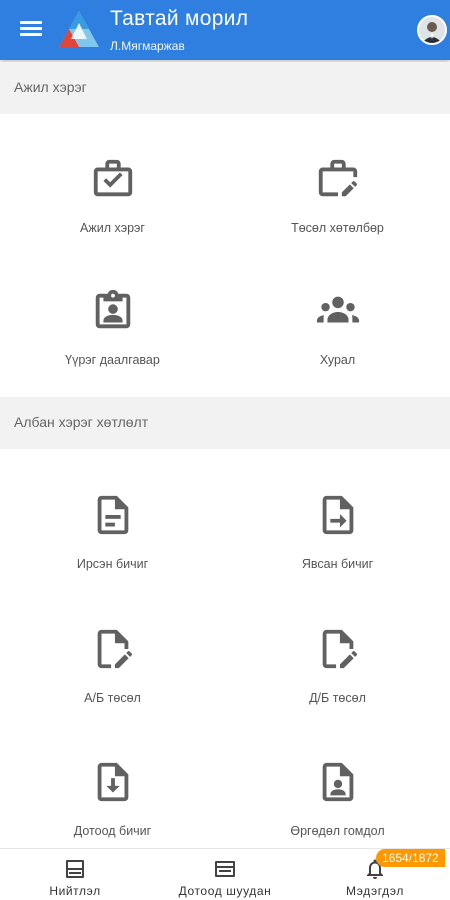 The image size is (450, 900). Describe the element at coordinates (375, 891) in the screenshot. I see `nav-label: Мэдэгдэл` at that location.